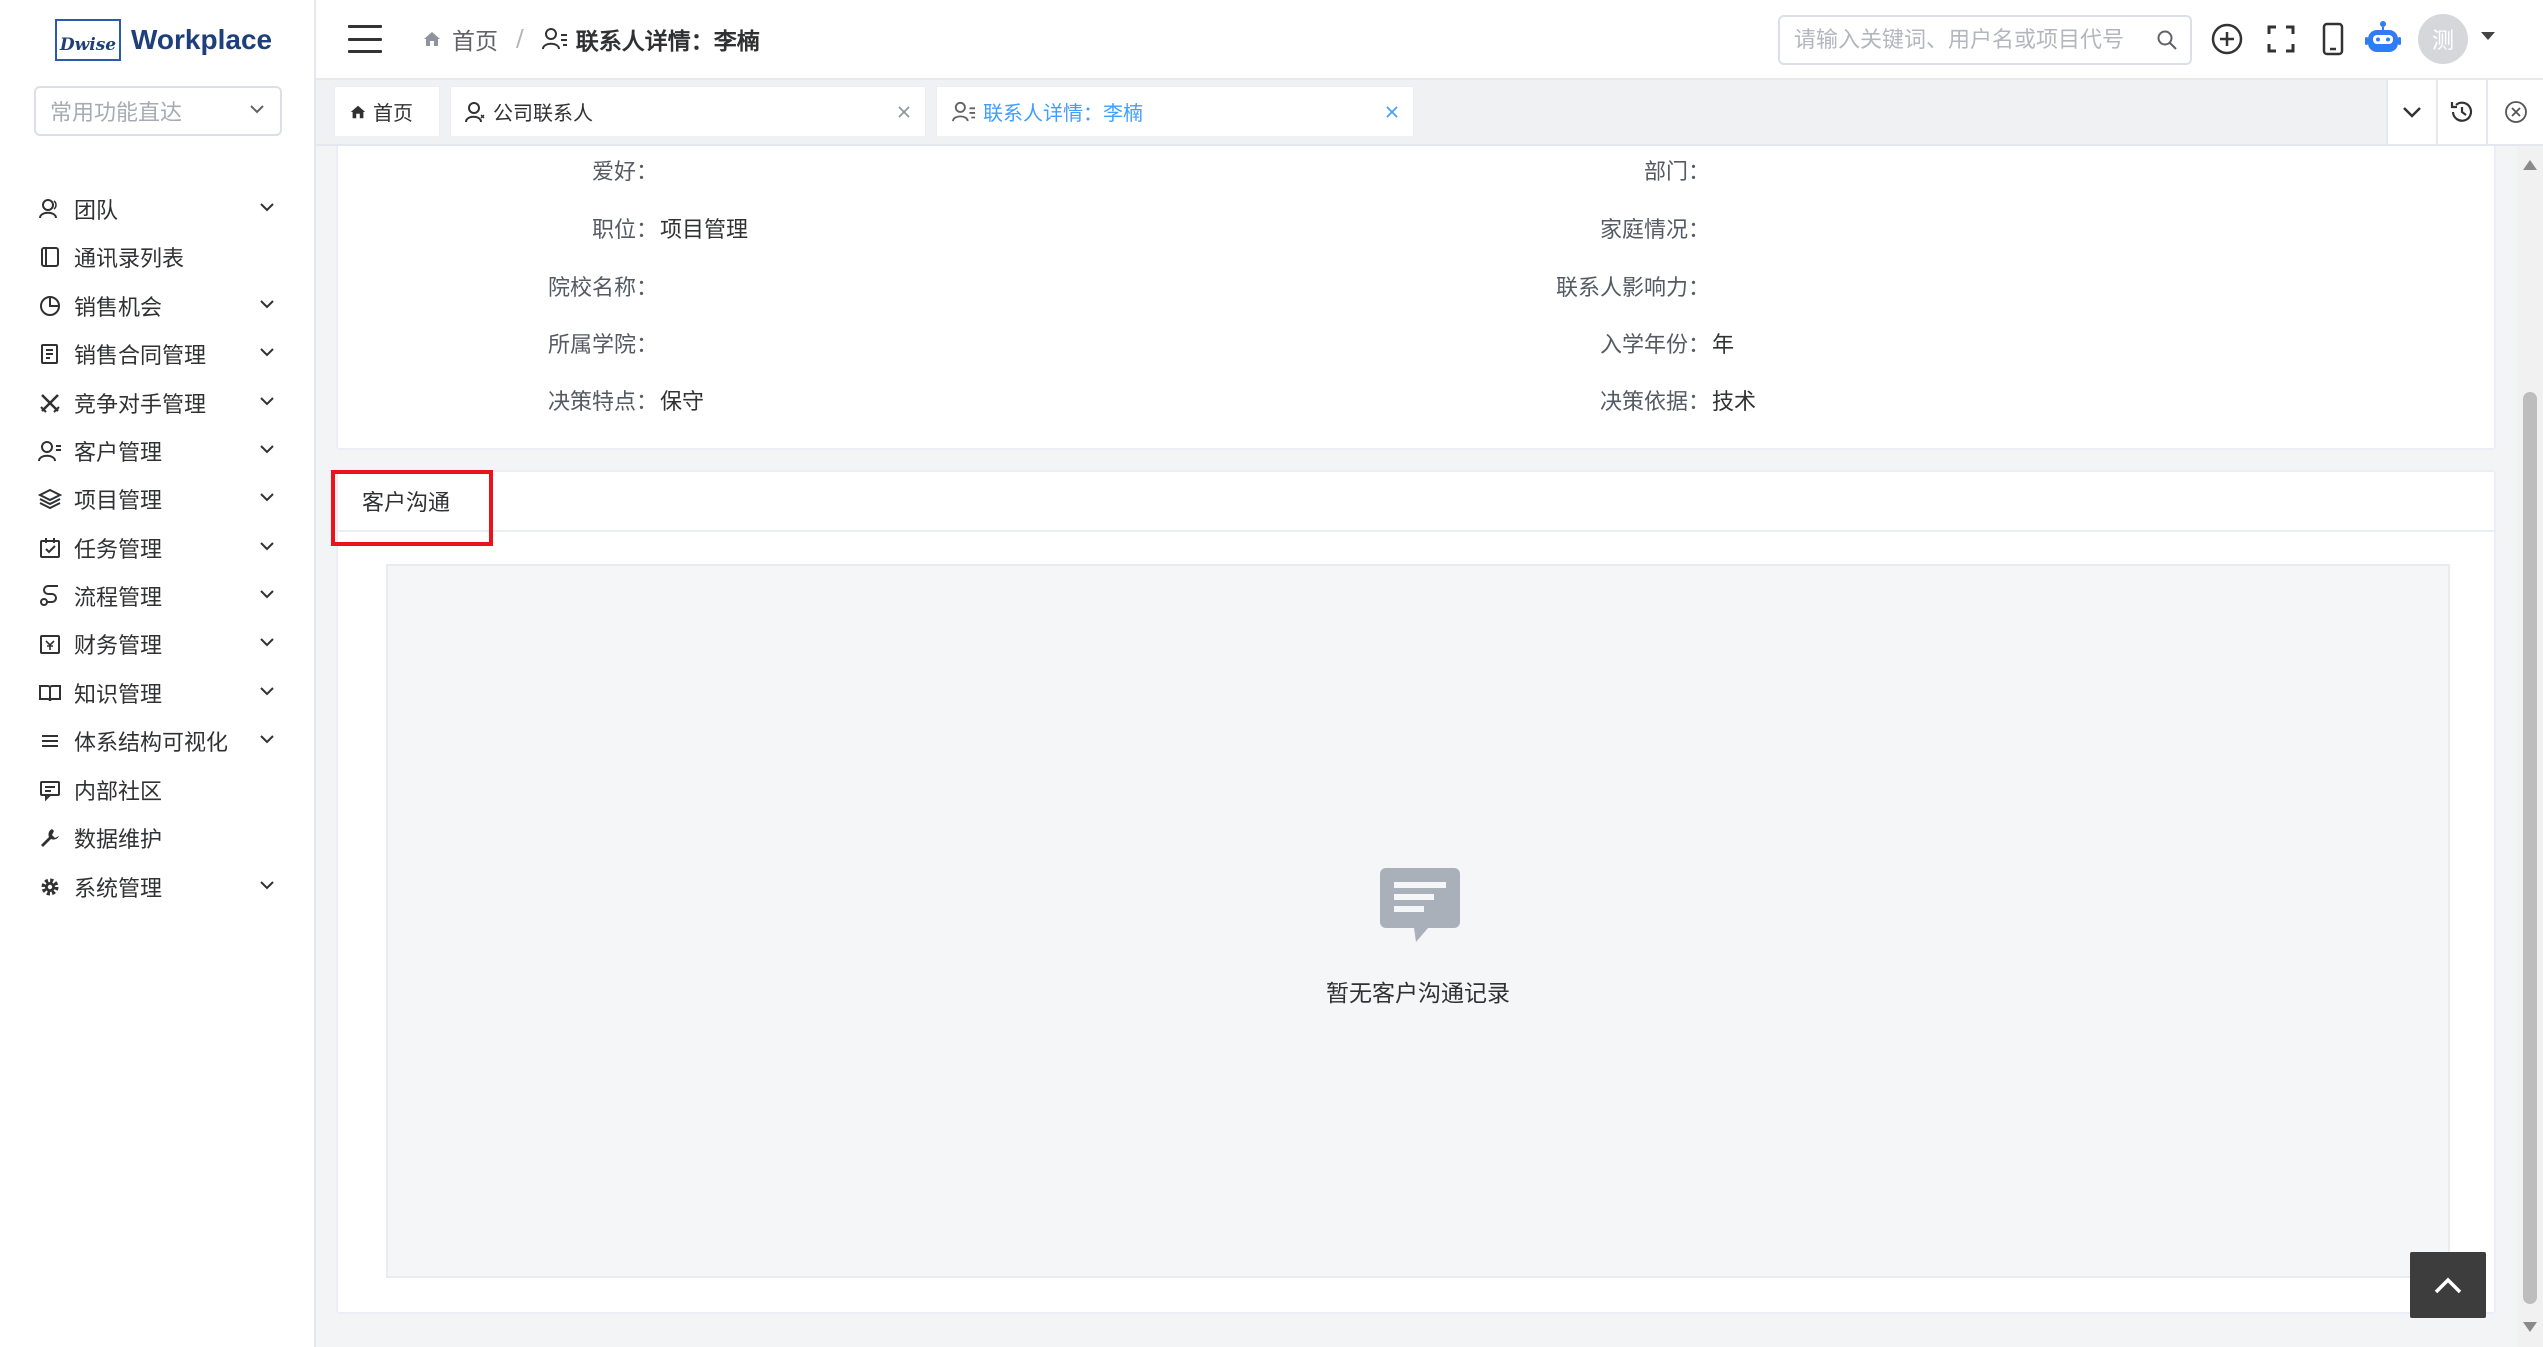  What do you see at coordinates (2514, 112) in the screenshot?
I see `close-all-tabs-icon` at bounding box center [2514, 112].